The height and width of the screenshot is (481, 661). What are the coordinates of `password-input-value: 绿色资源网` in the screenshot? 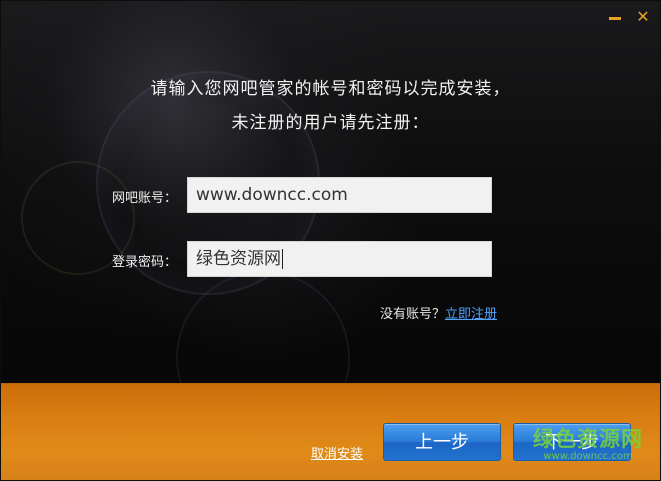 It's located at (238, 259).